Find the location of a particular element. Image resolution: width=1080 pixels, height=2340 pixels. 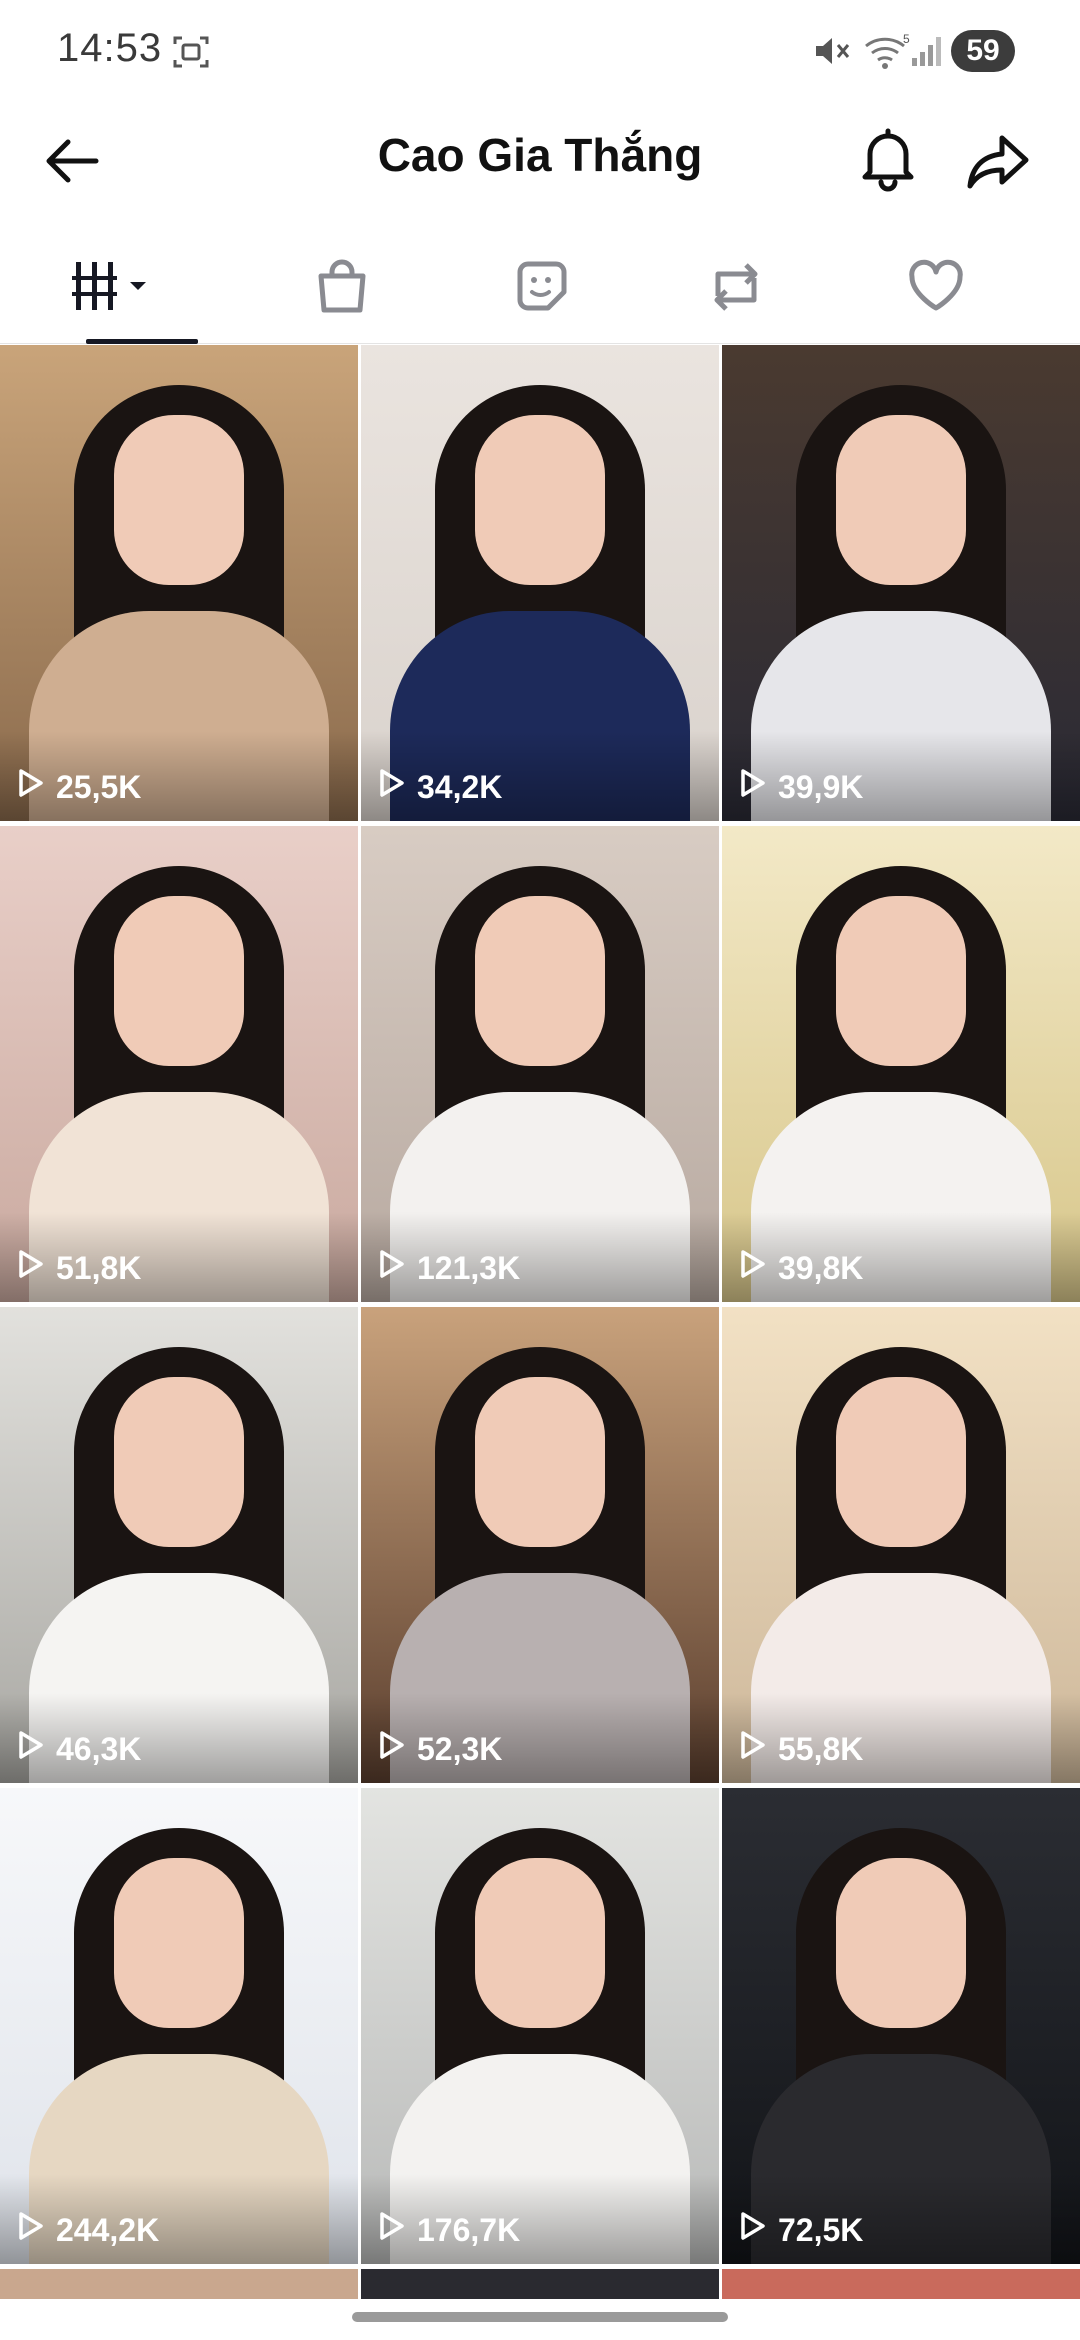

view-count: 121,3K is located at coordinates (447, 1268).